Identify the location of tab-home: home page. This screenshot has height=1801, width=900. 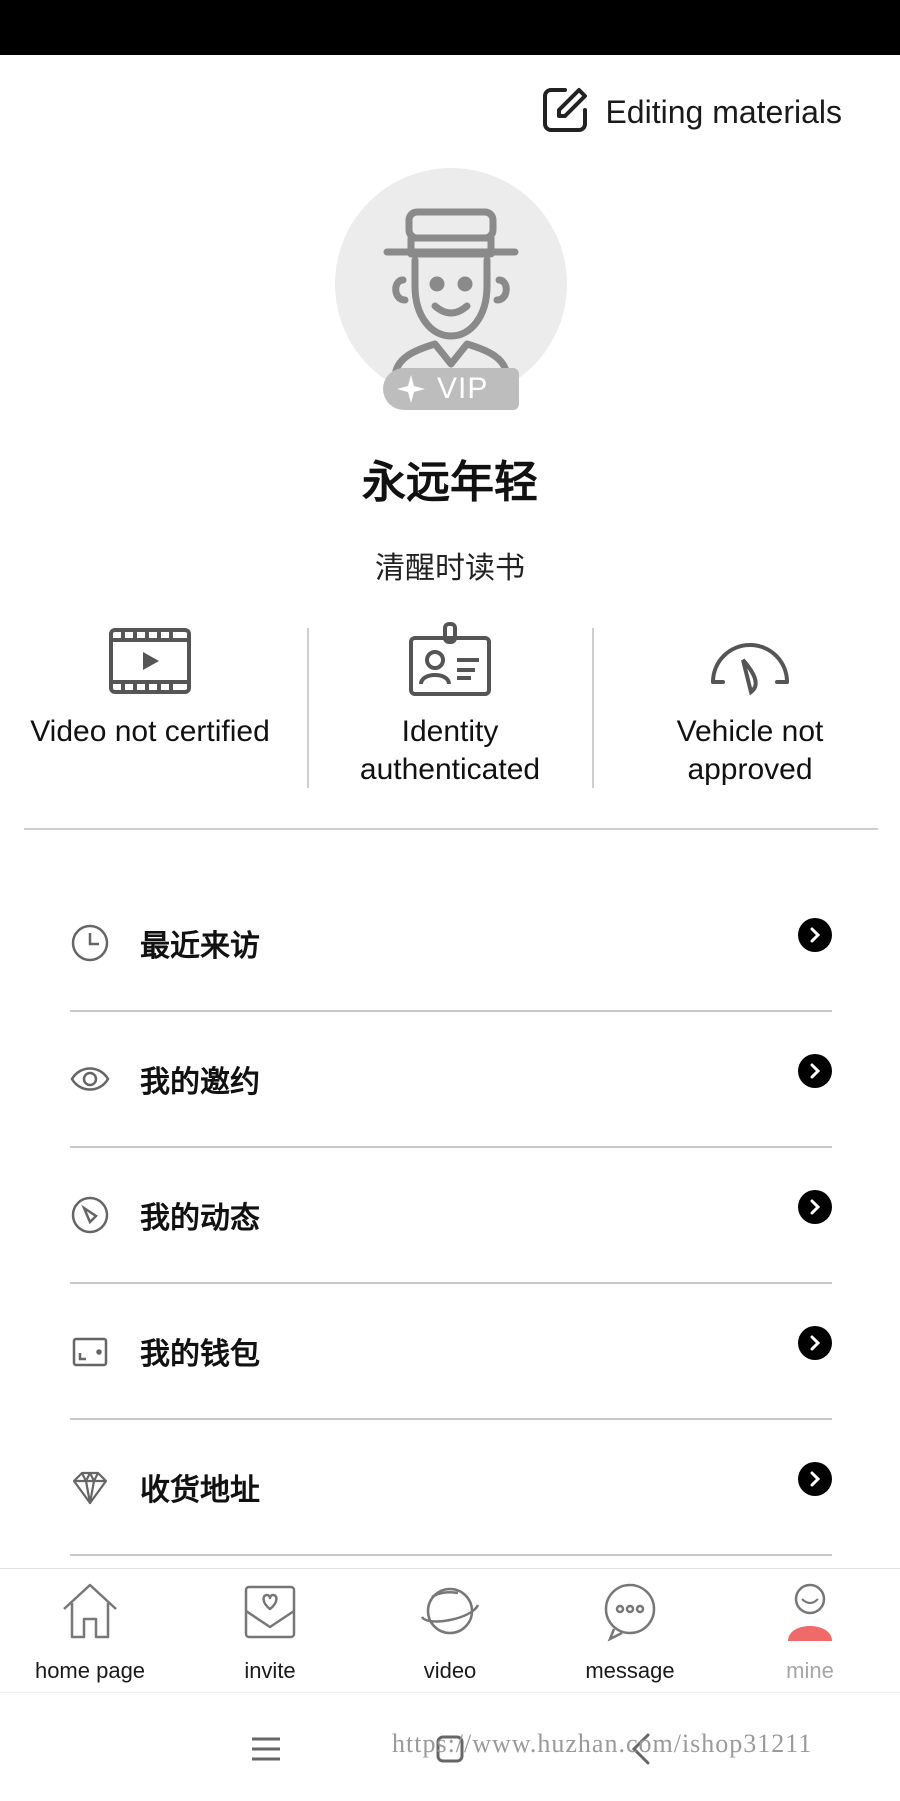
(90, 1631).